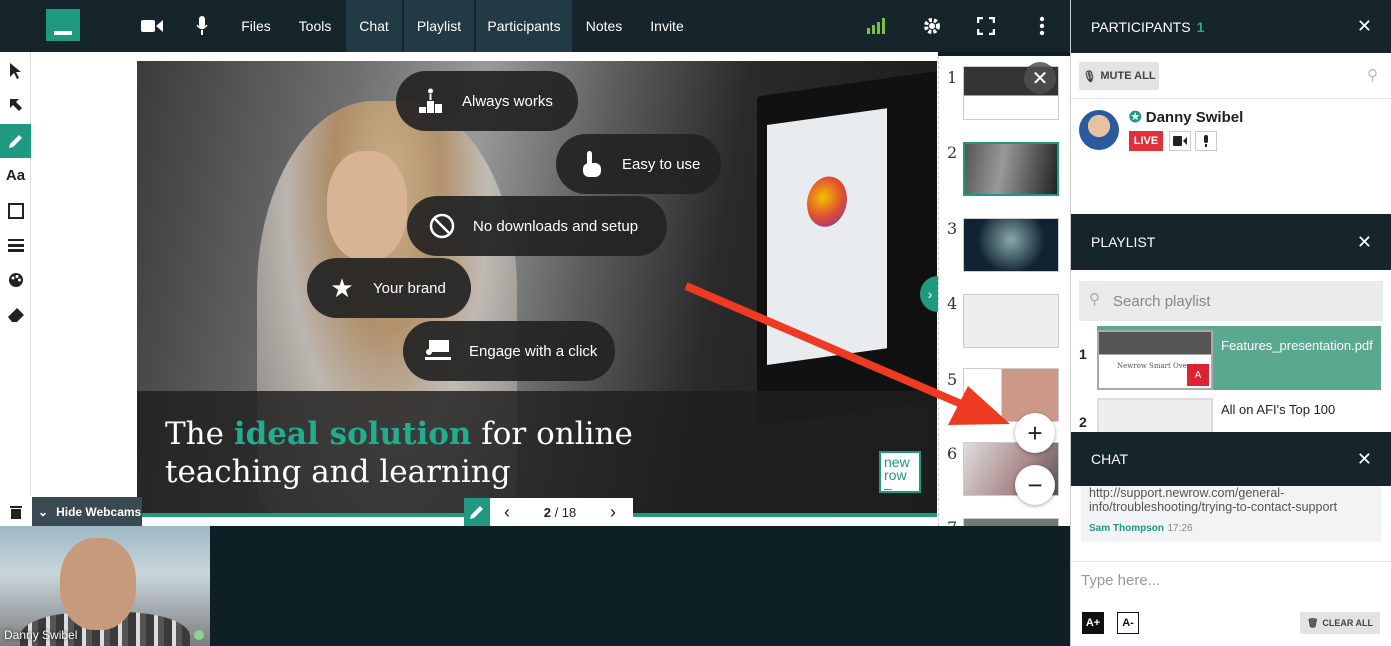 Image resolution: width=1391 pixels, height=646 pixels. I want to click on podium-icon, so click(431, 101).